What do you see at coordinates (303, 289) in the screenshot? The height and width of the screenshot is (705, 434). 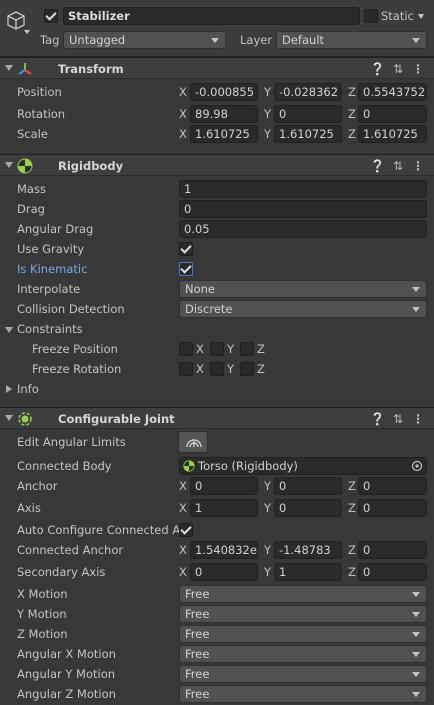 I see `interpolate-dropdown: None` at bounding box center [303, 289].